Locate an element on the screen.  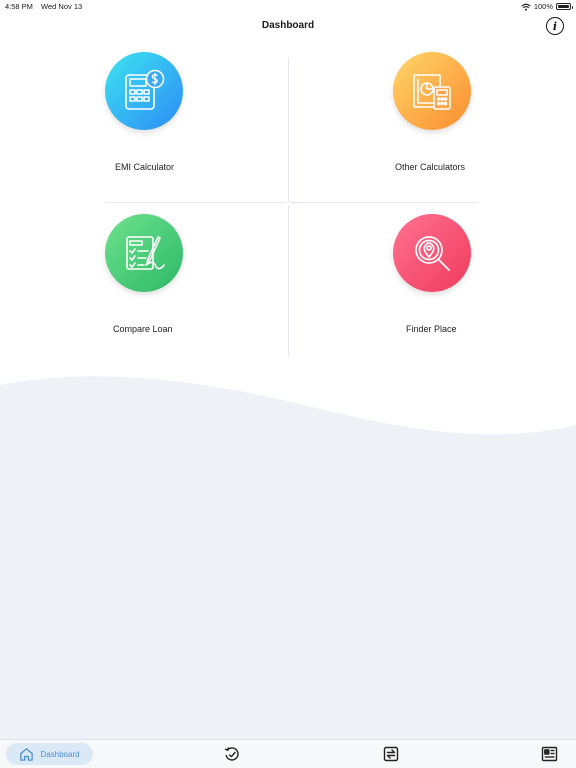
info-glyph: i is located at coordinates (555, 26).